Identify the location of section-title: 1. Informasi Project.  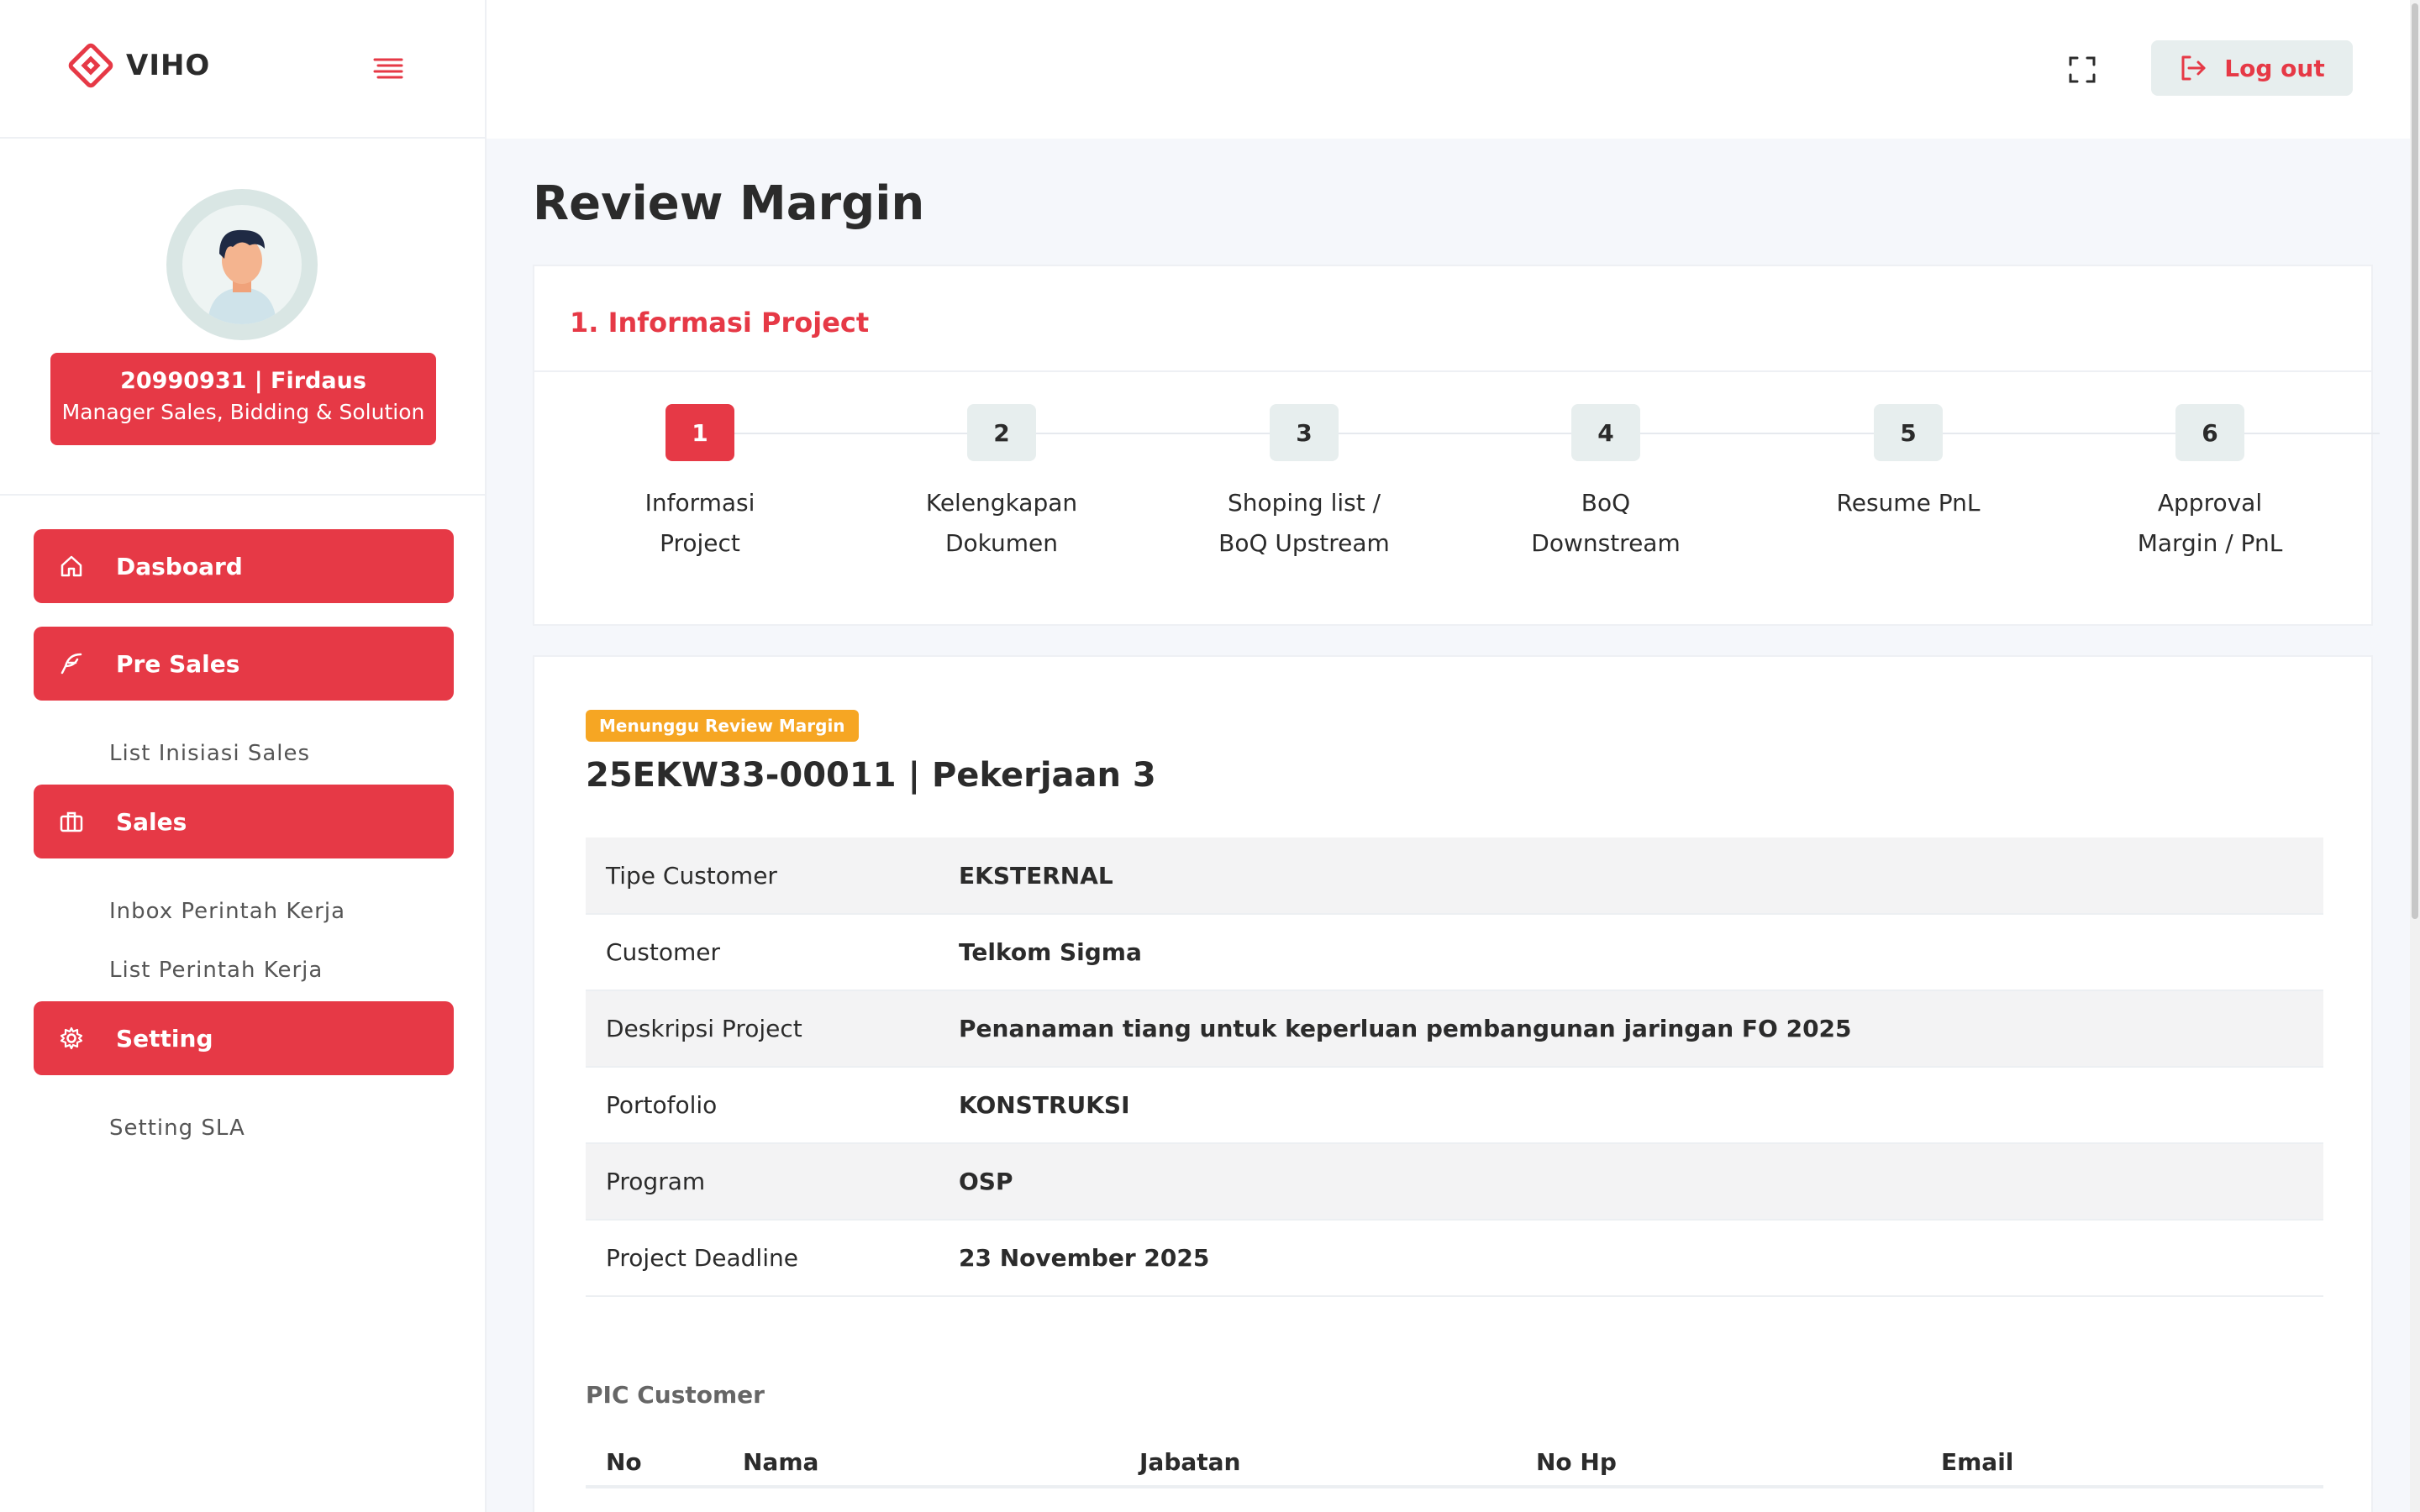
(1452, 319).